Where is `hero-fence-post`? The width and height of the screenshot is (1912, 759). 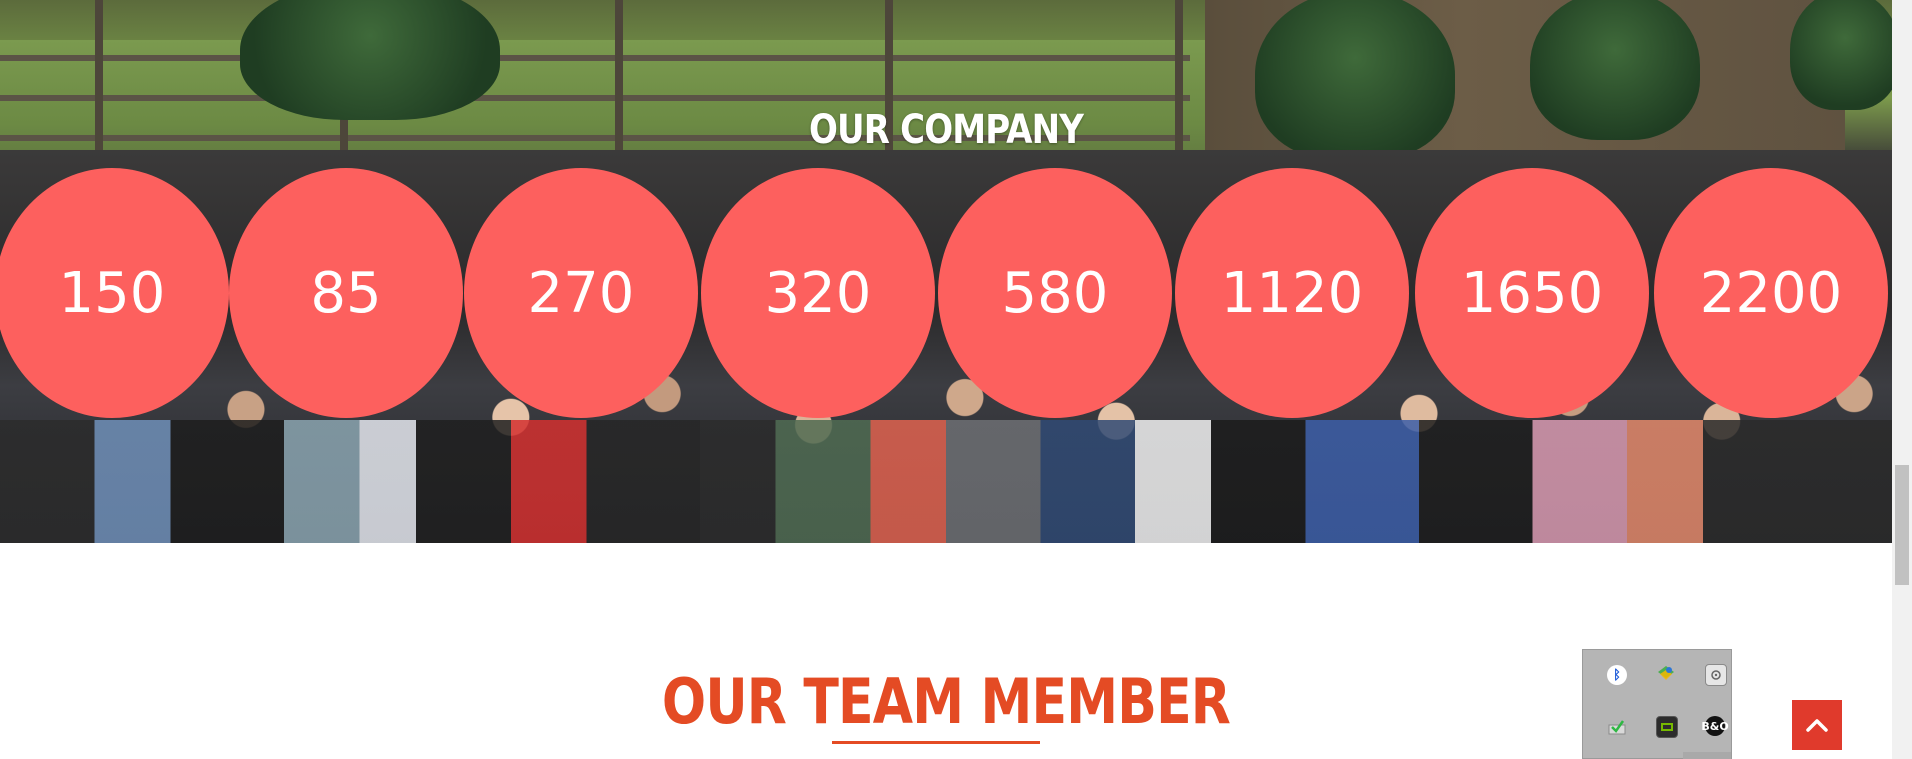 hero-fence-post is located at coordinates (99, 82).